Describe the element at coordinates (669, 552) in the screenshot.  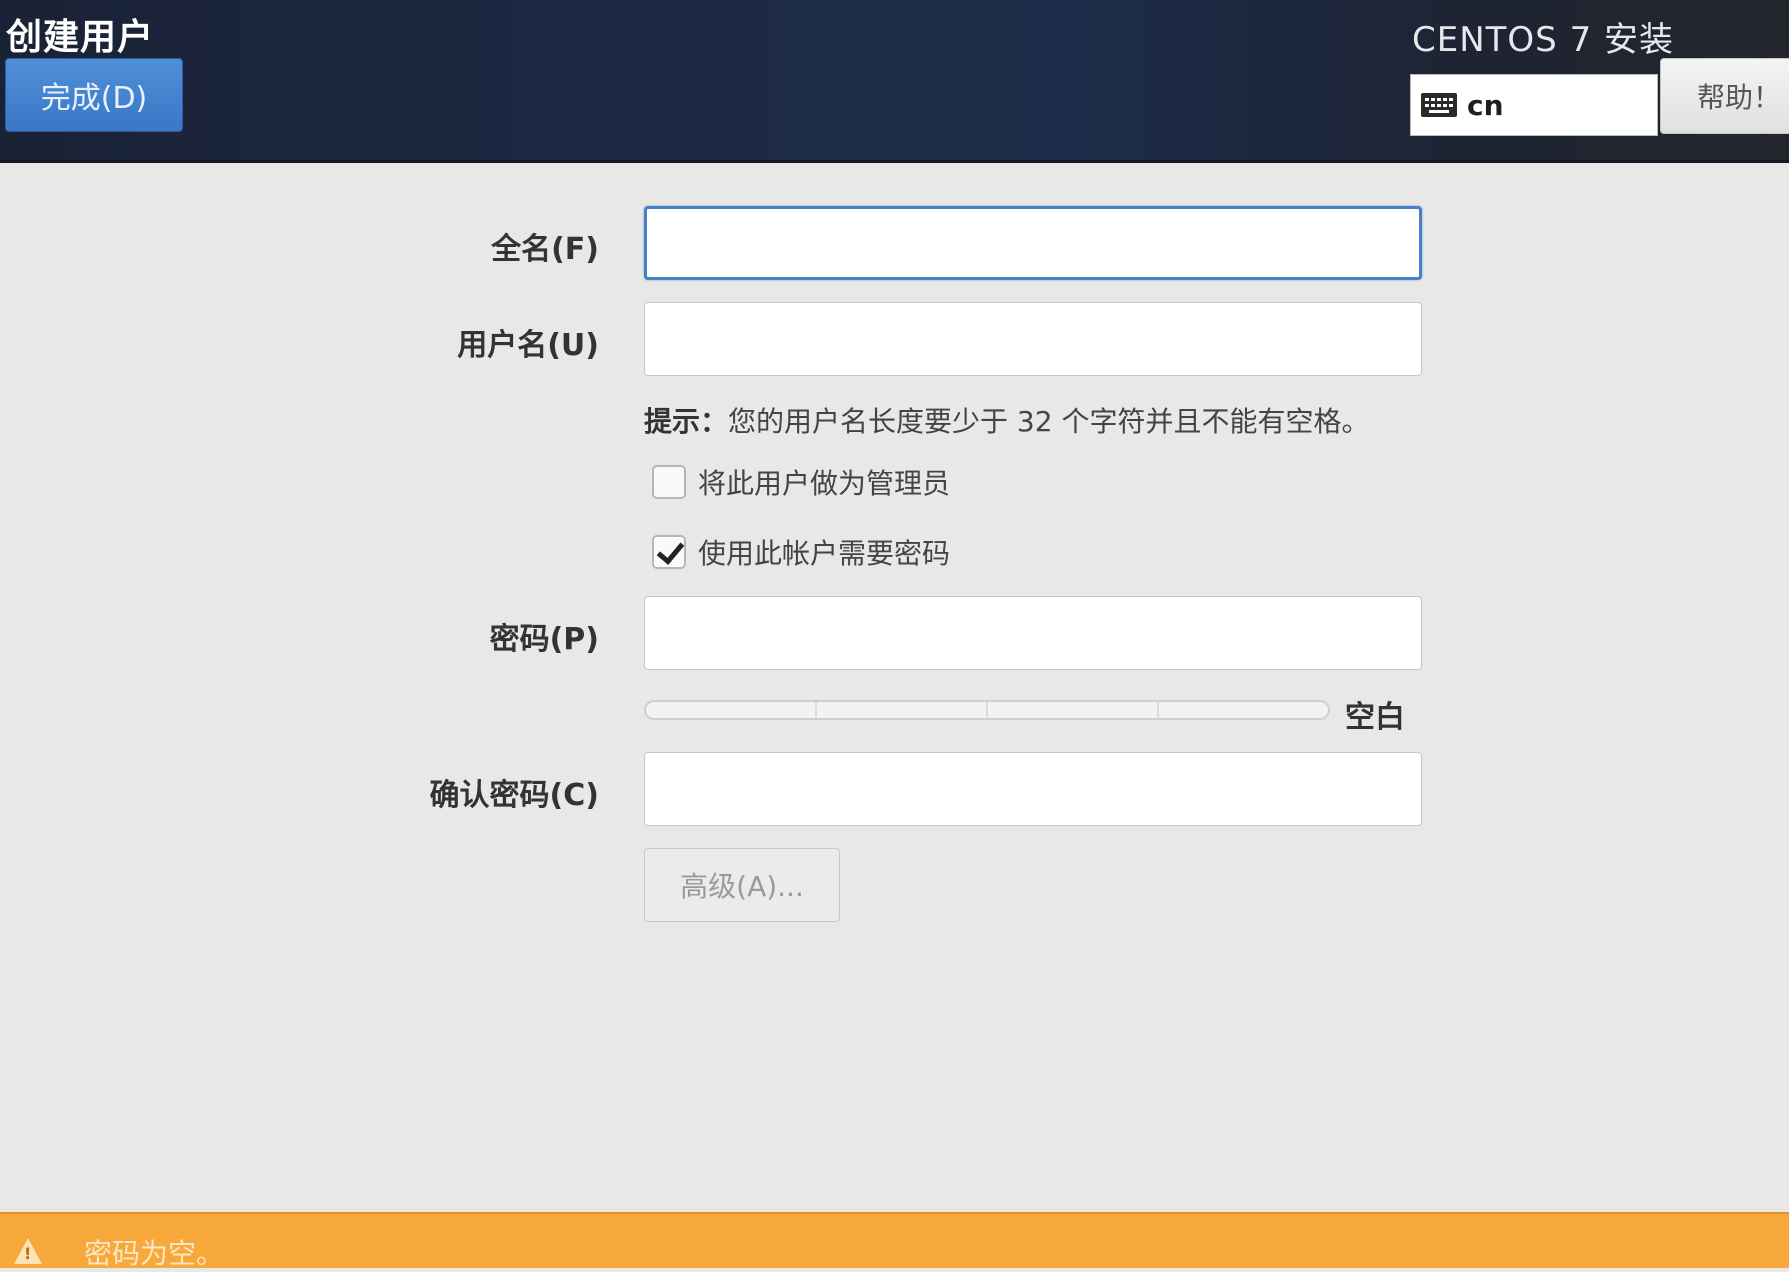
I see `require-password-checkbox` at that location.